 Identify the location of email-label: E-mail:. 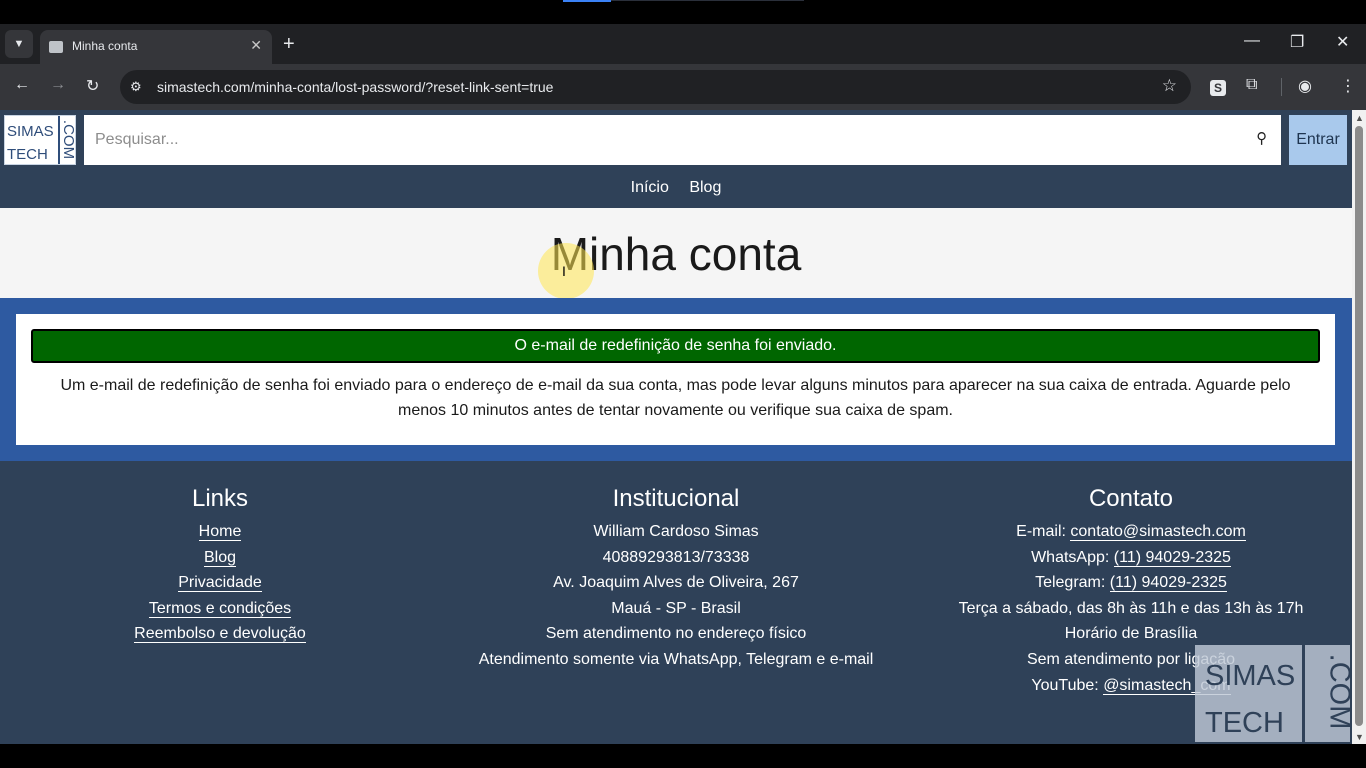
(1043, 531).